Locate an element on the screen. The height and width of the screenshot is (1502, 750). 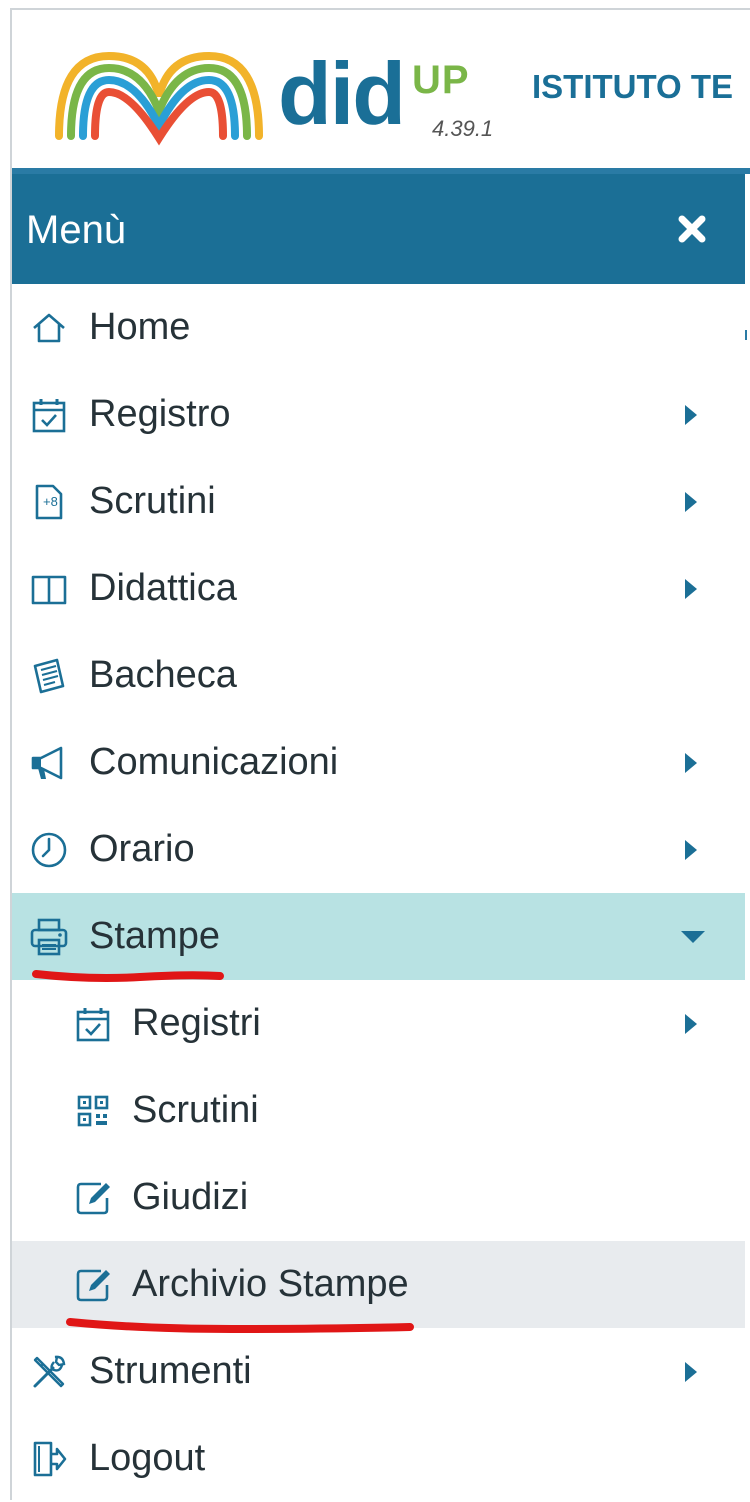
menu-item-label: Archivio Stampe is located at coordinates (270, 1284).